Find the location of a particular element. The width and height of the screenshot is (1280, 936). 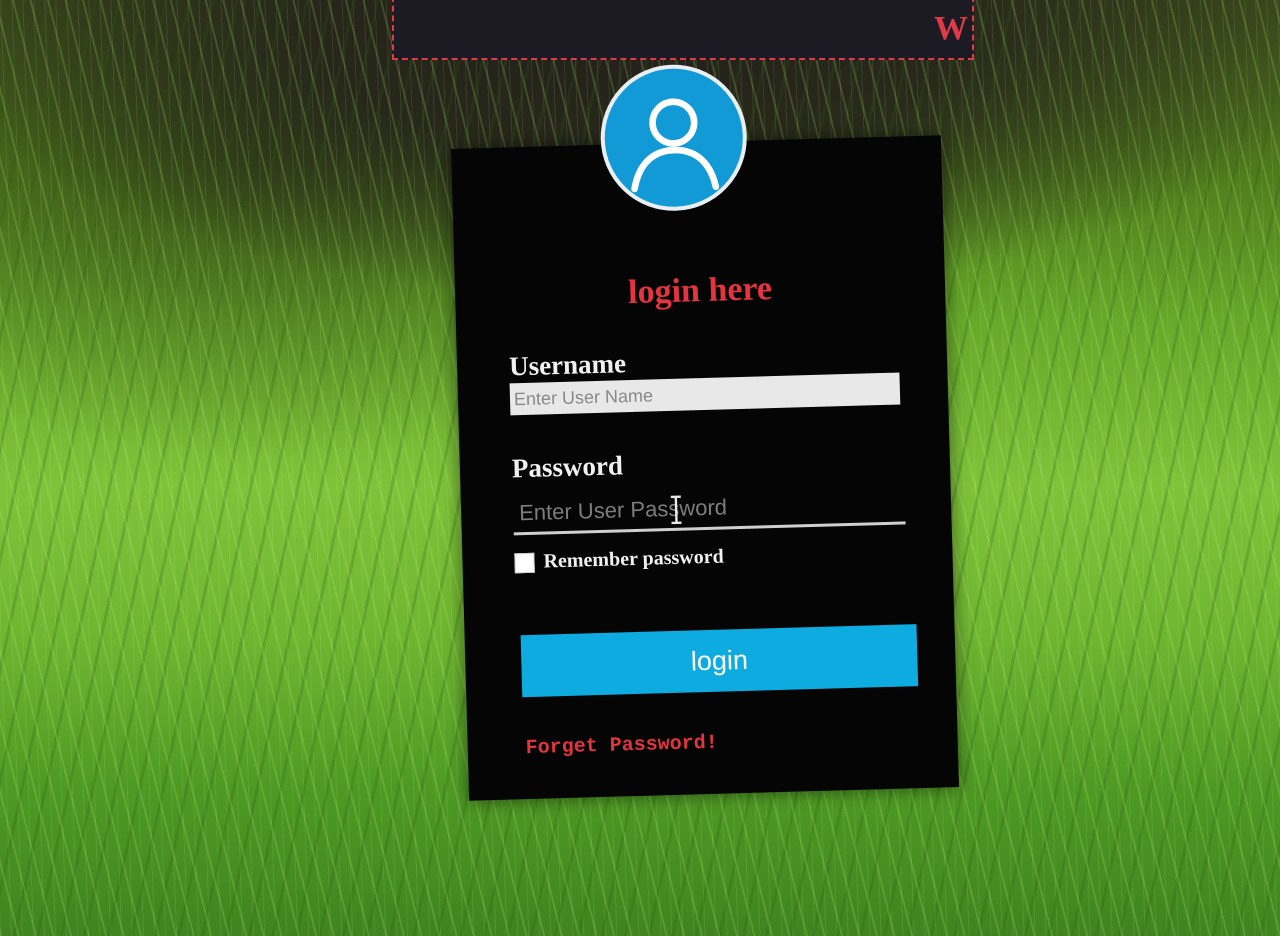

login-button: login is located at coordinates (719, 661).